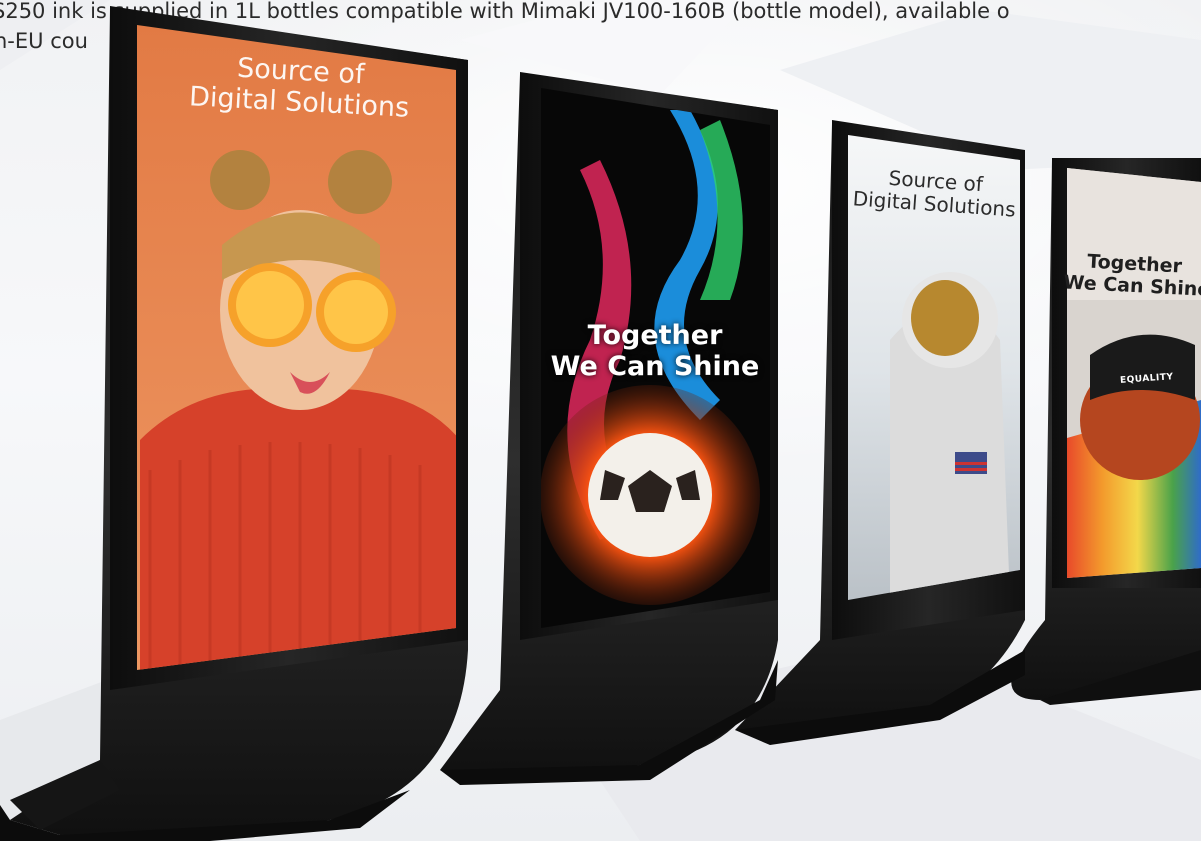 The image size is (1201, 841). Describe the element at coordinates (655, 335) in the screenshot. I see `screen-2-line-1: Together` at that location.